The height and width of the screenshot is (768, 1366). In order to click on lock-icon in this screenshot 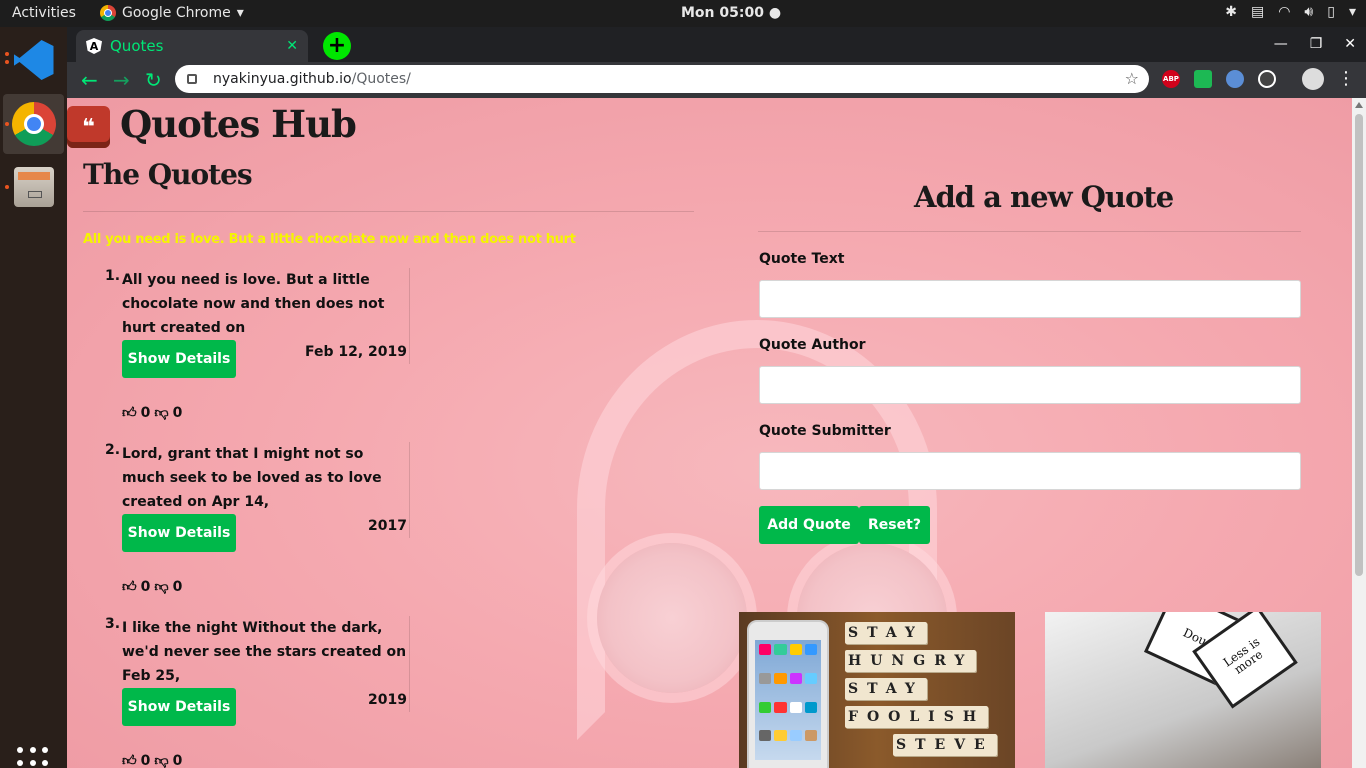, I will do `click(192, 79)`.